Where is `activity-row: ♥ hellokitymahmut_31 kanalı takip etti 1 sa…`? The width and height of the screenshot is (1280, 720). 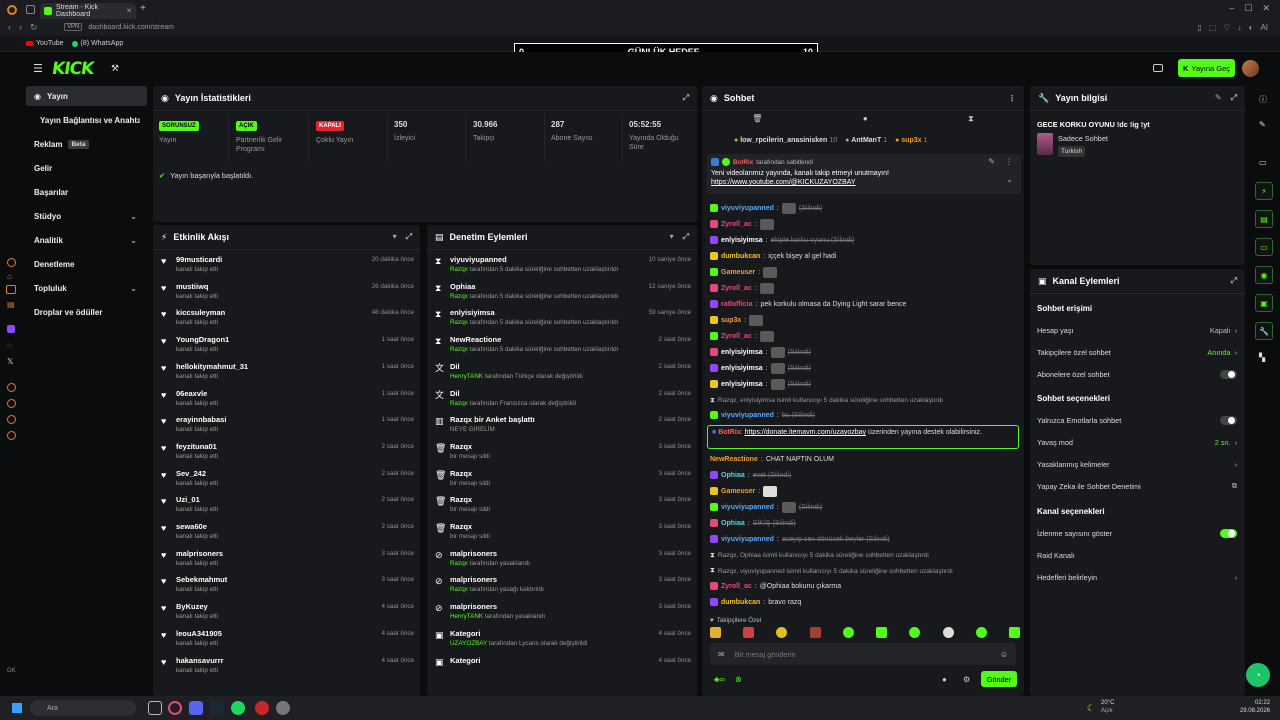
activity-row: ♥ hellokitymahmut_31 kanalı takip etti 1 sa… is located at coordinates (287, 375).